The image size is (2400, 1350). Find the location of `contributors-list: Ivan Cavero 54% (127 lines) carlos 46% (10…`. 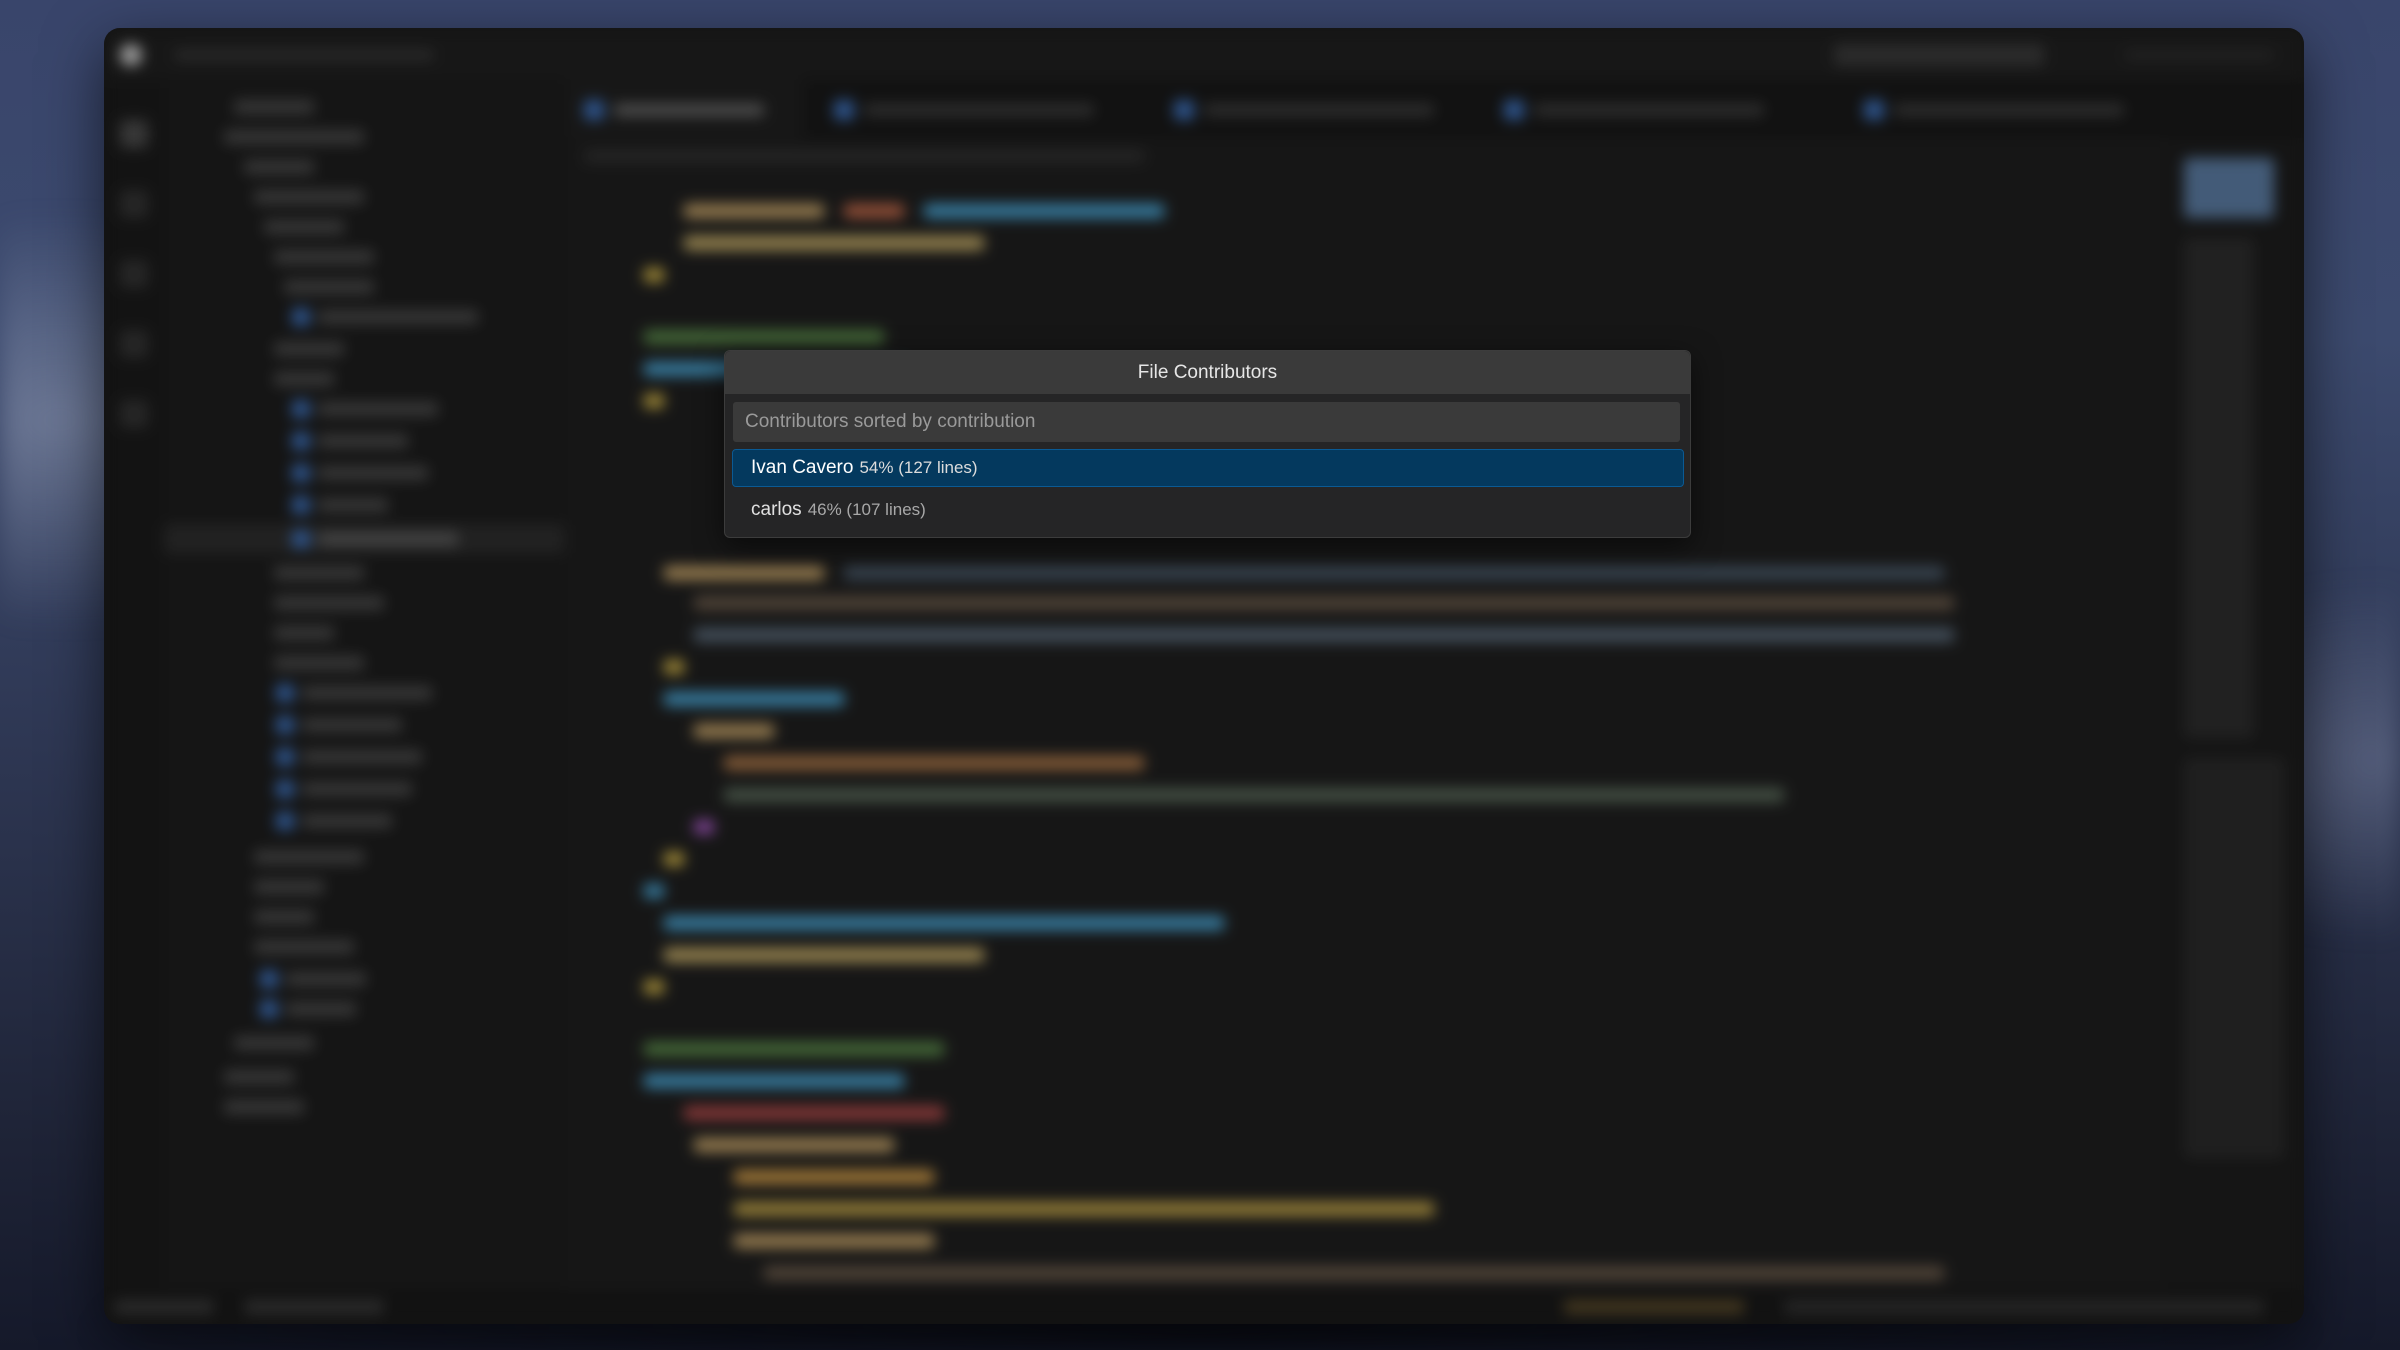

contributors-list: Ivan Cavero 54% (127 lines) carlos 46% (10… is located at coordinates (1208, 491).